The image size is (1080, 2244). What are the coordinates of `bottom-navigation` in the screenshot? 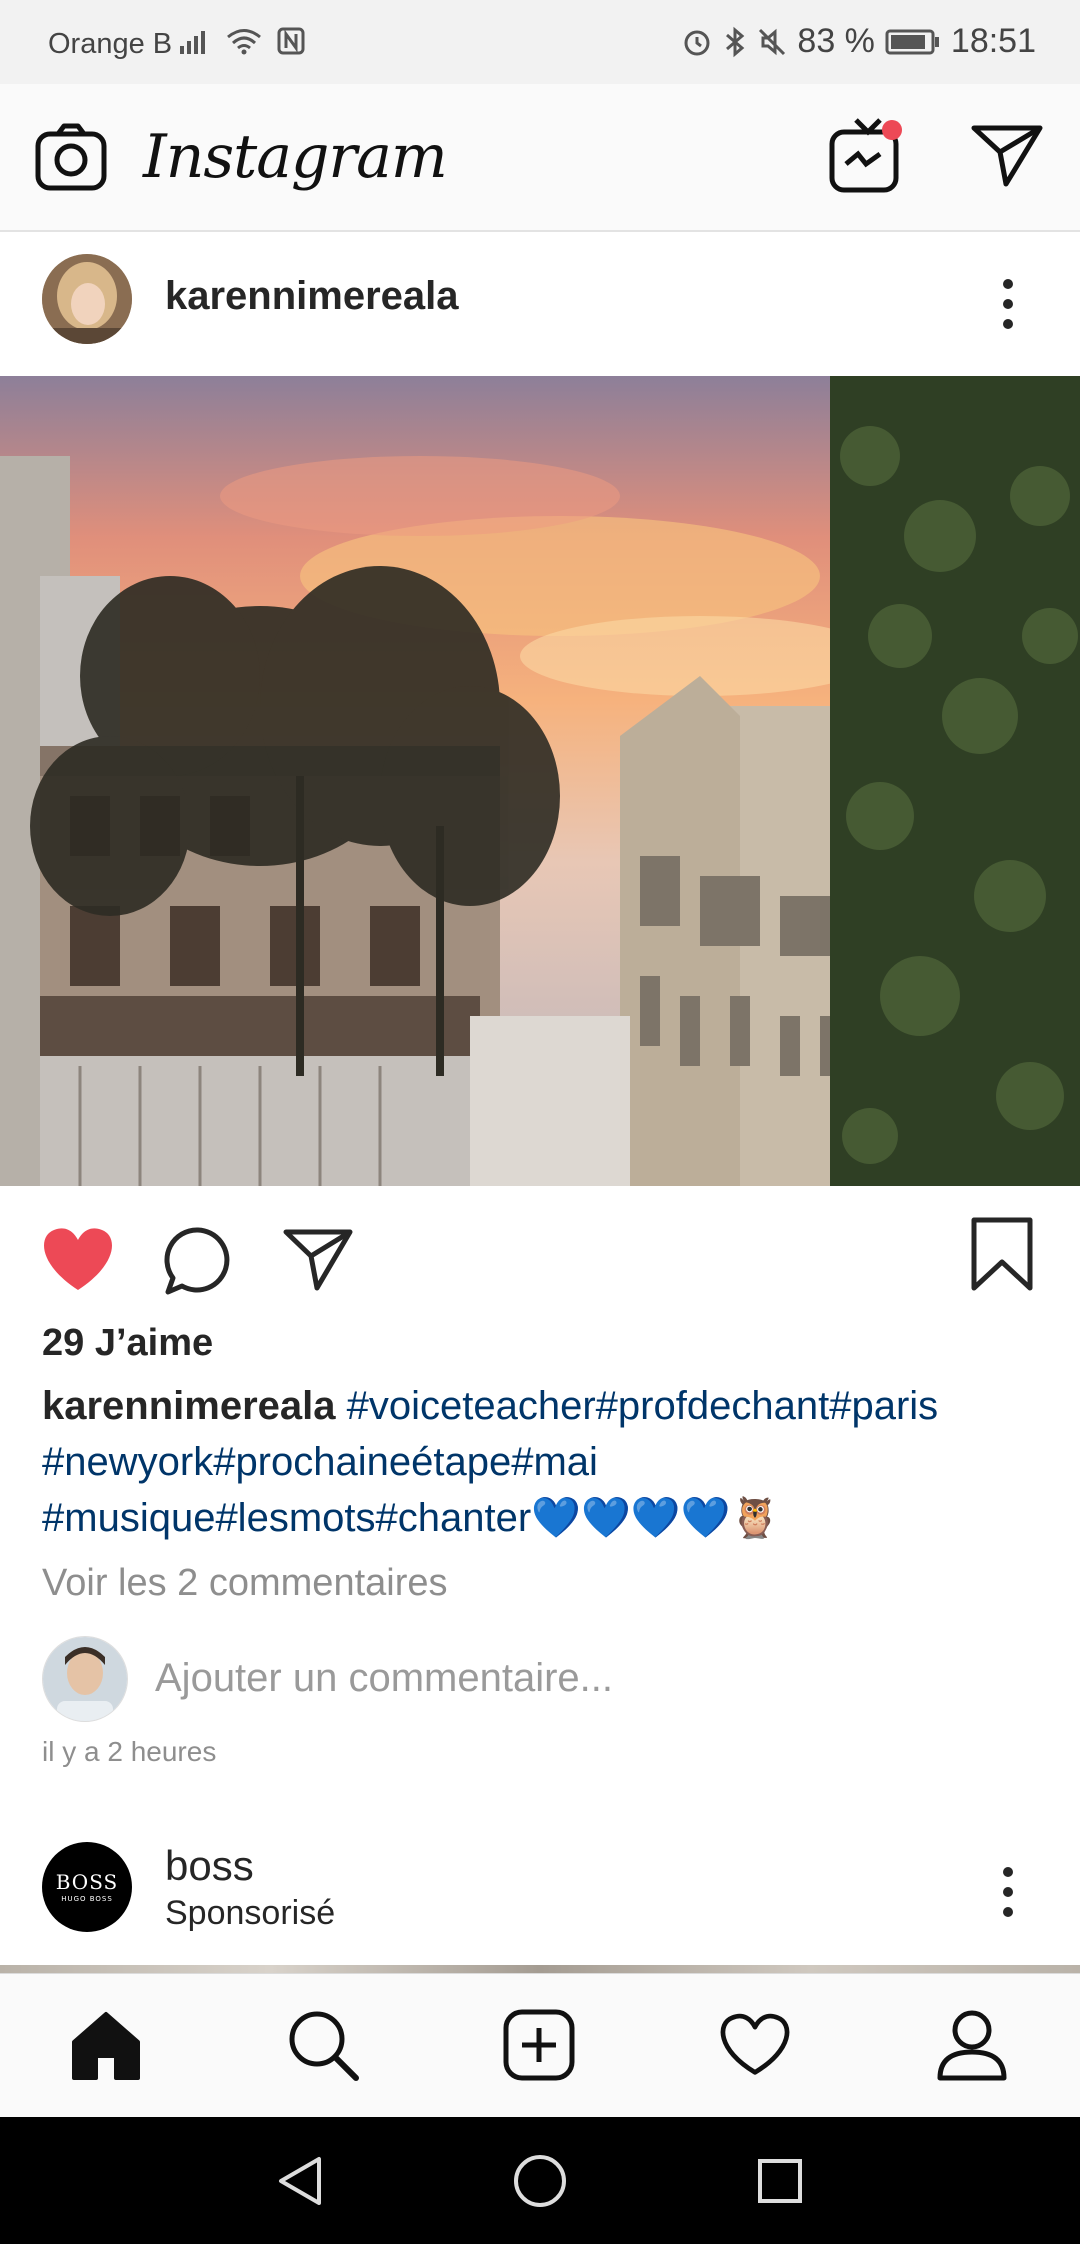 It's located at (540, 2045).